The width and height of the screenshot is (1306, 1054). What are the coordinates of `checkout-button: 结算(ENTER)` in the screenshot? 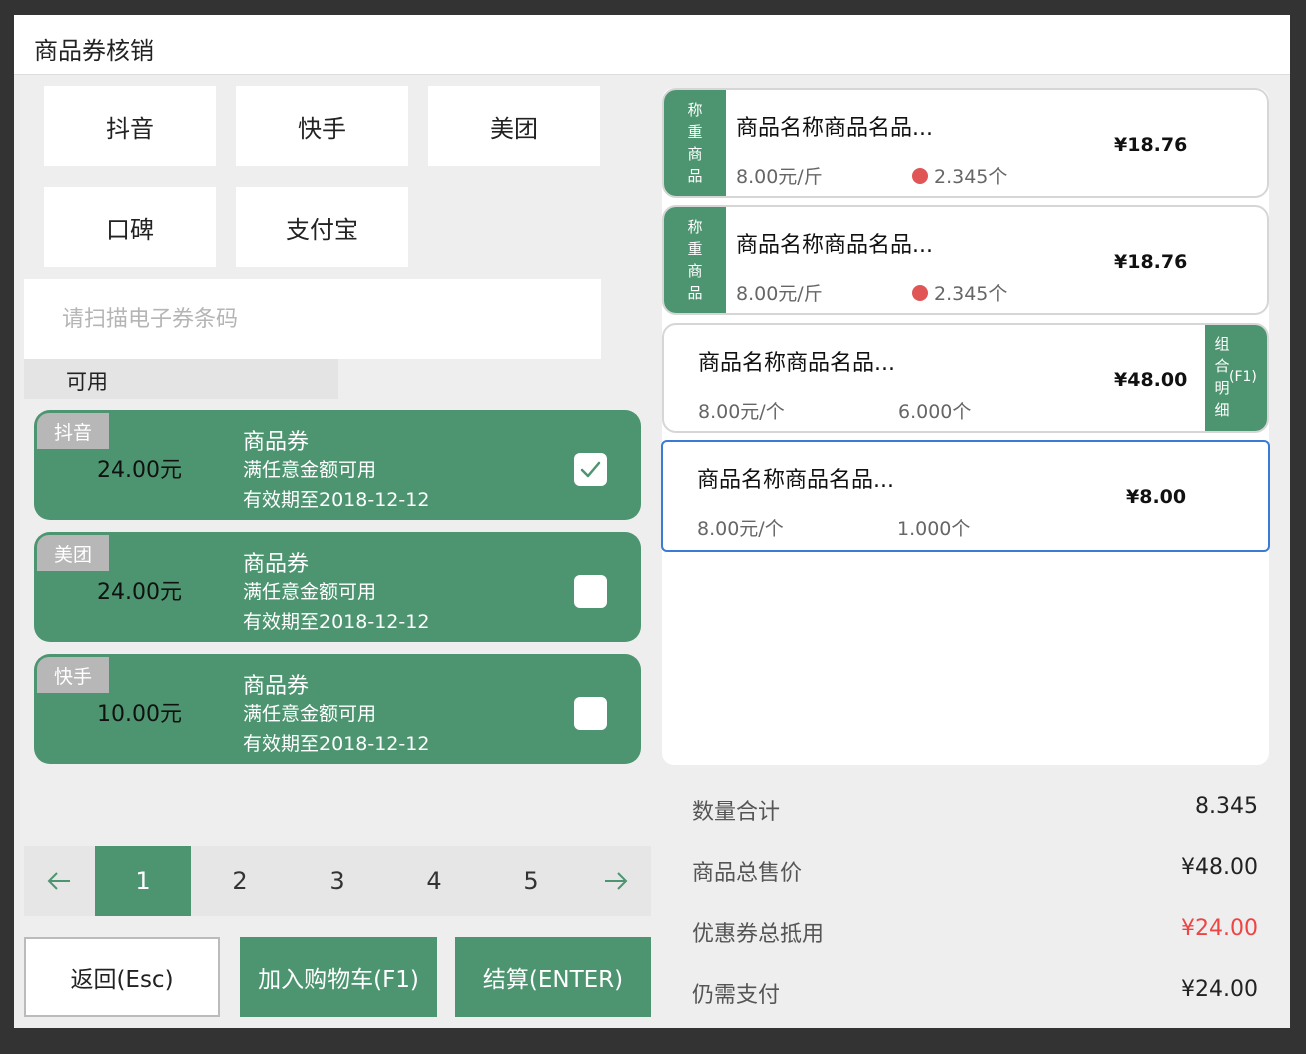 It's located at (553, 977).